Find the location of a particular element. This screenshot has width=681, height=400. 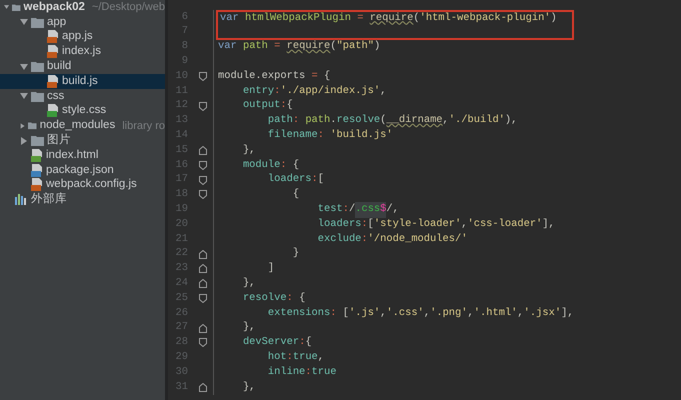

code-line: devServer:{ is located at coordinates (277, 343).